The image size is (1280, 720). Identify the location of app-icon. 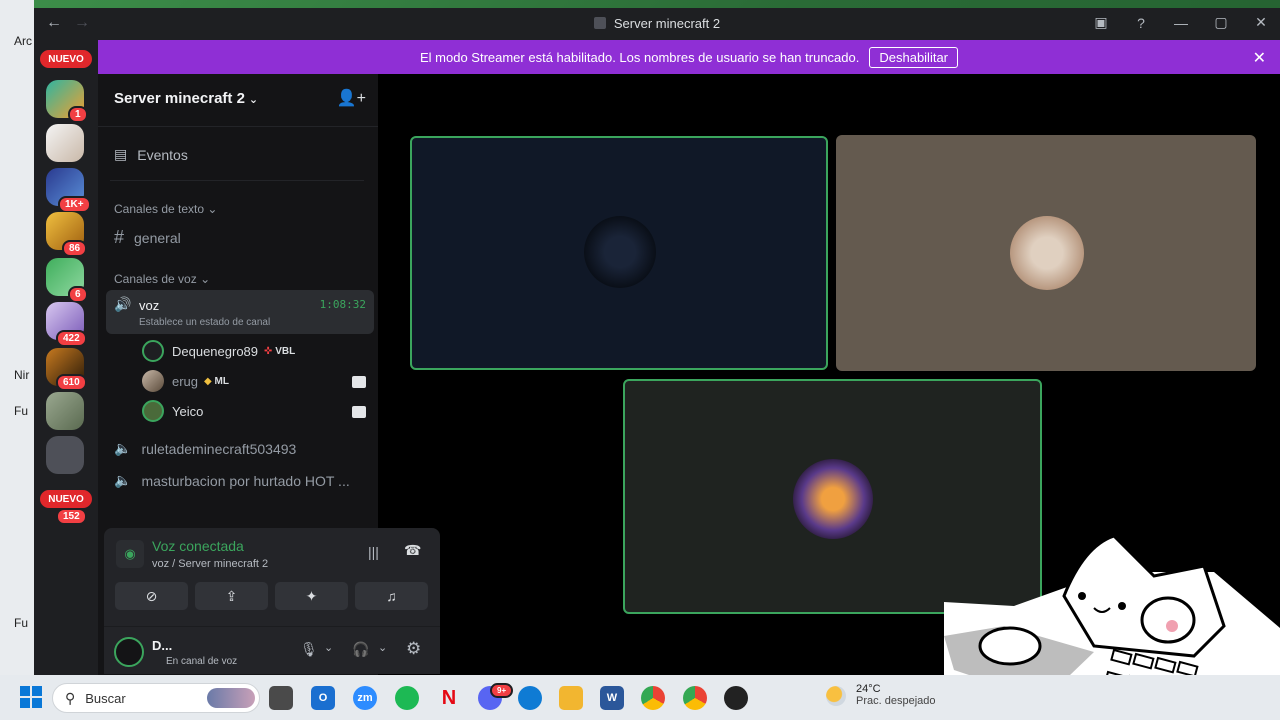
(736, 698).